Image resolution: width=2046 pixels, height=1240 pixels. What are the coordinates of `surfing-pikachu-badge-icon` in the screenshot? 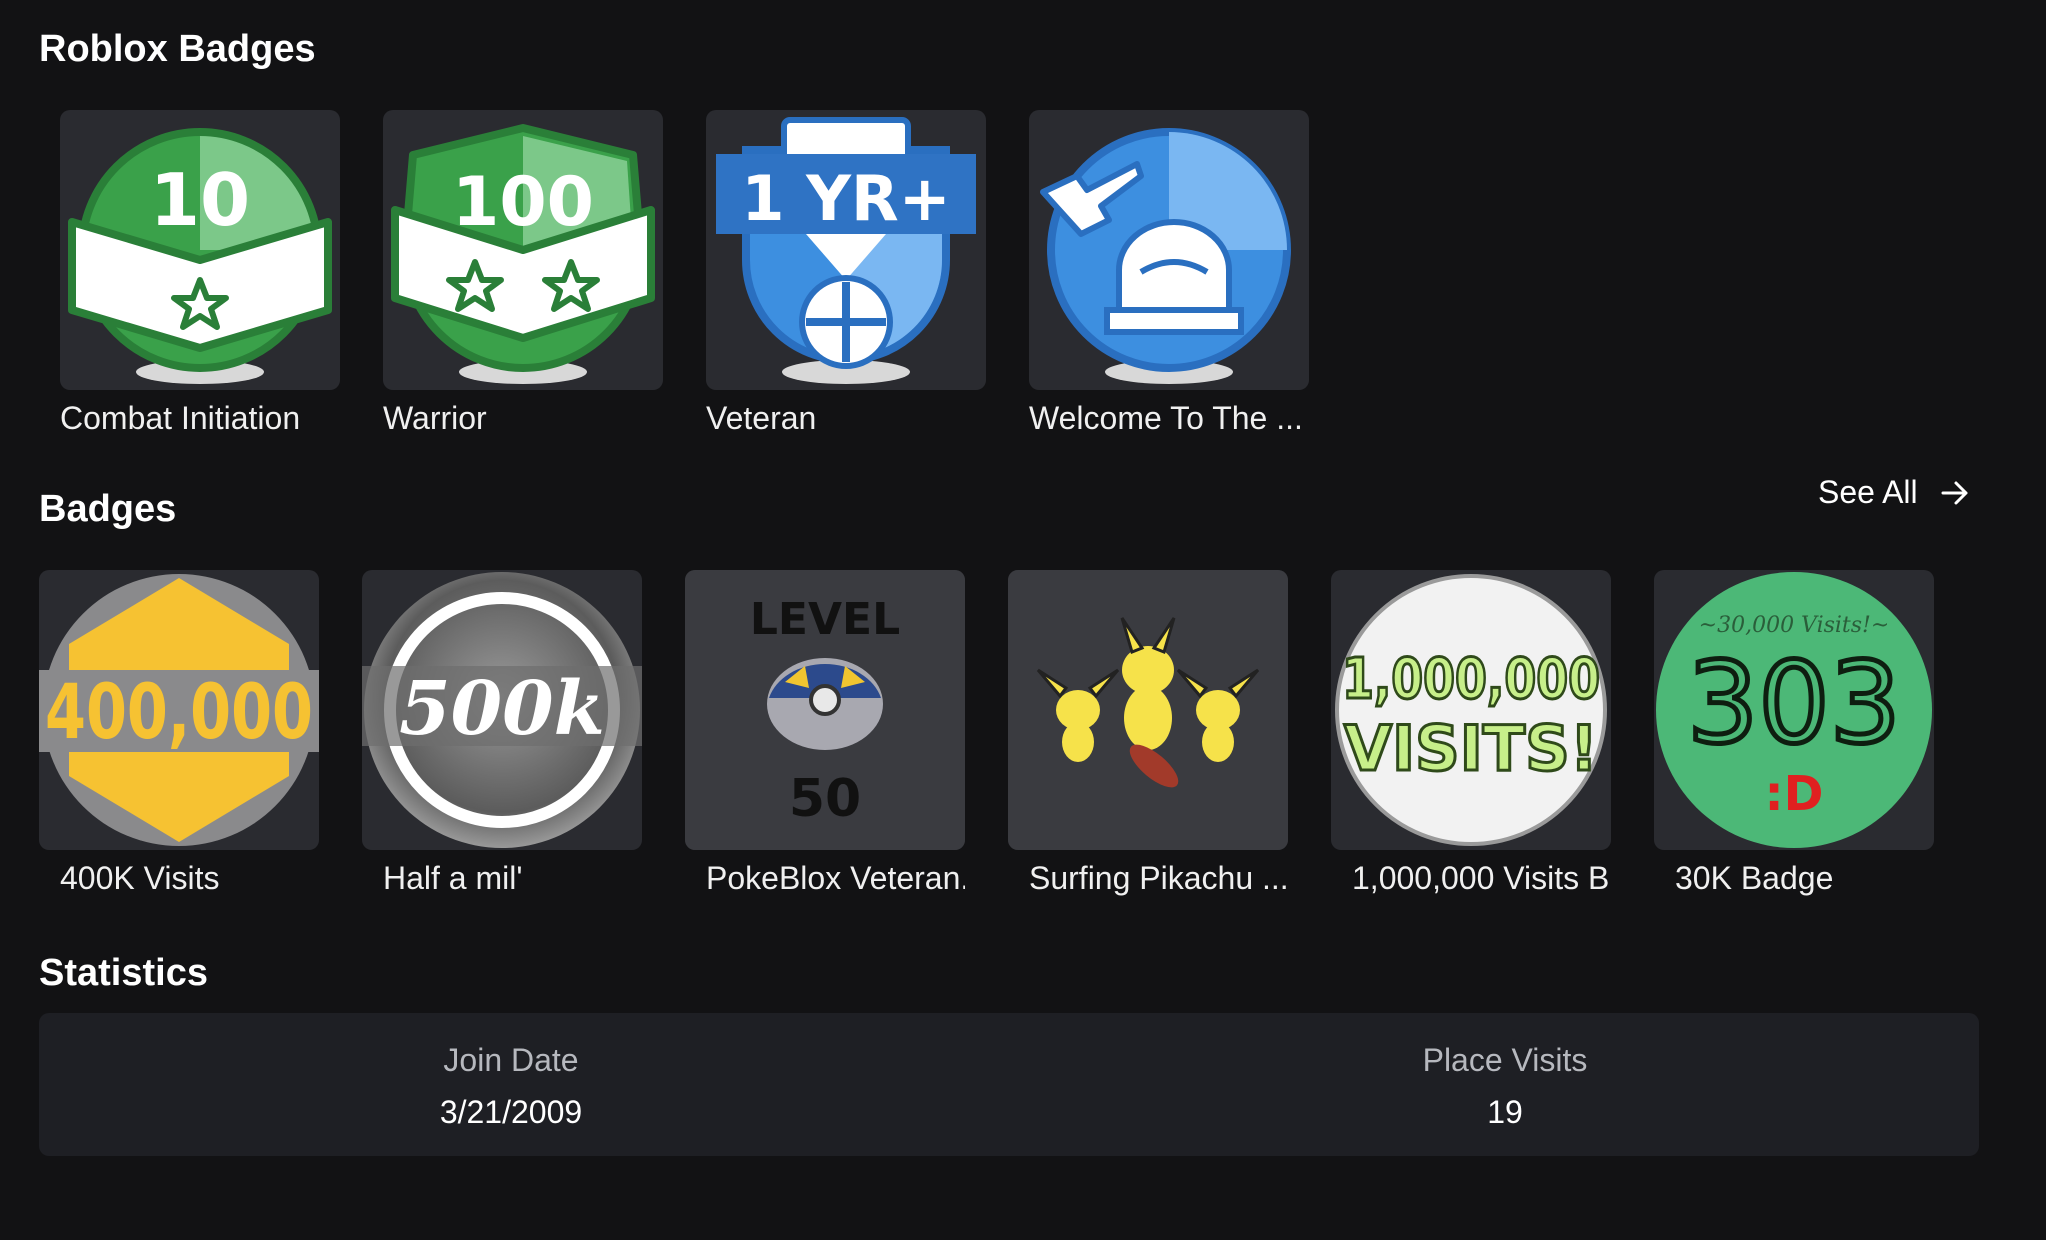 It's located at (1148, 710).